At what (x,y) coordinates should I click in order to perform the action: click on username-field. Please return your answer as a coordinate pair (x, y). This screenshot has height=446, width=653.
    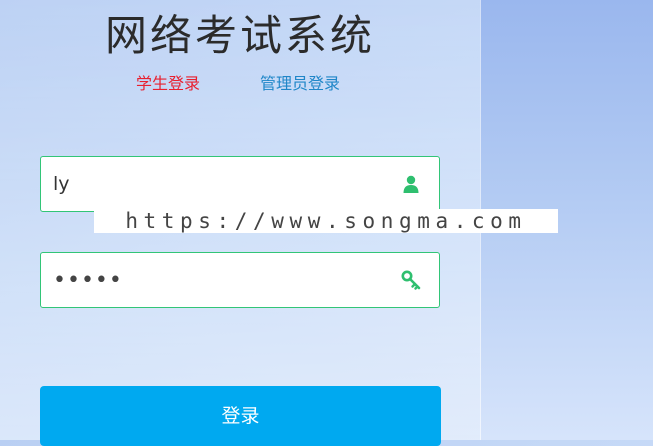
    Looking at the image, I should click on (240, 184).